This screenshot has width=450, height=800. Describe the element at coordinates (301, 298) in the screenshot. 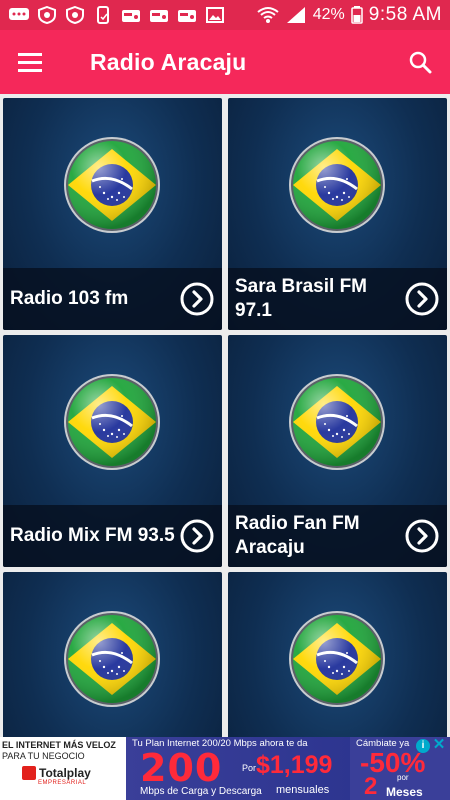

I see `station-name: Sara Brasil FM 97.1` at that location.